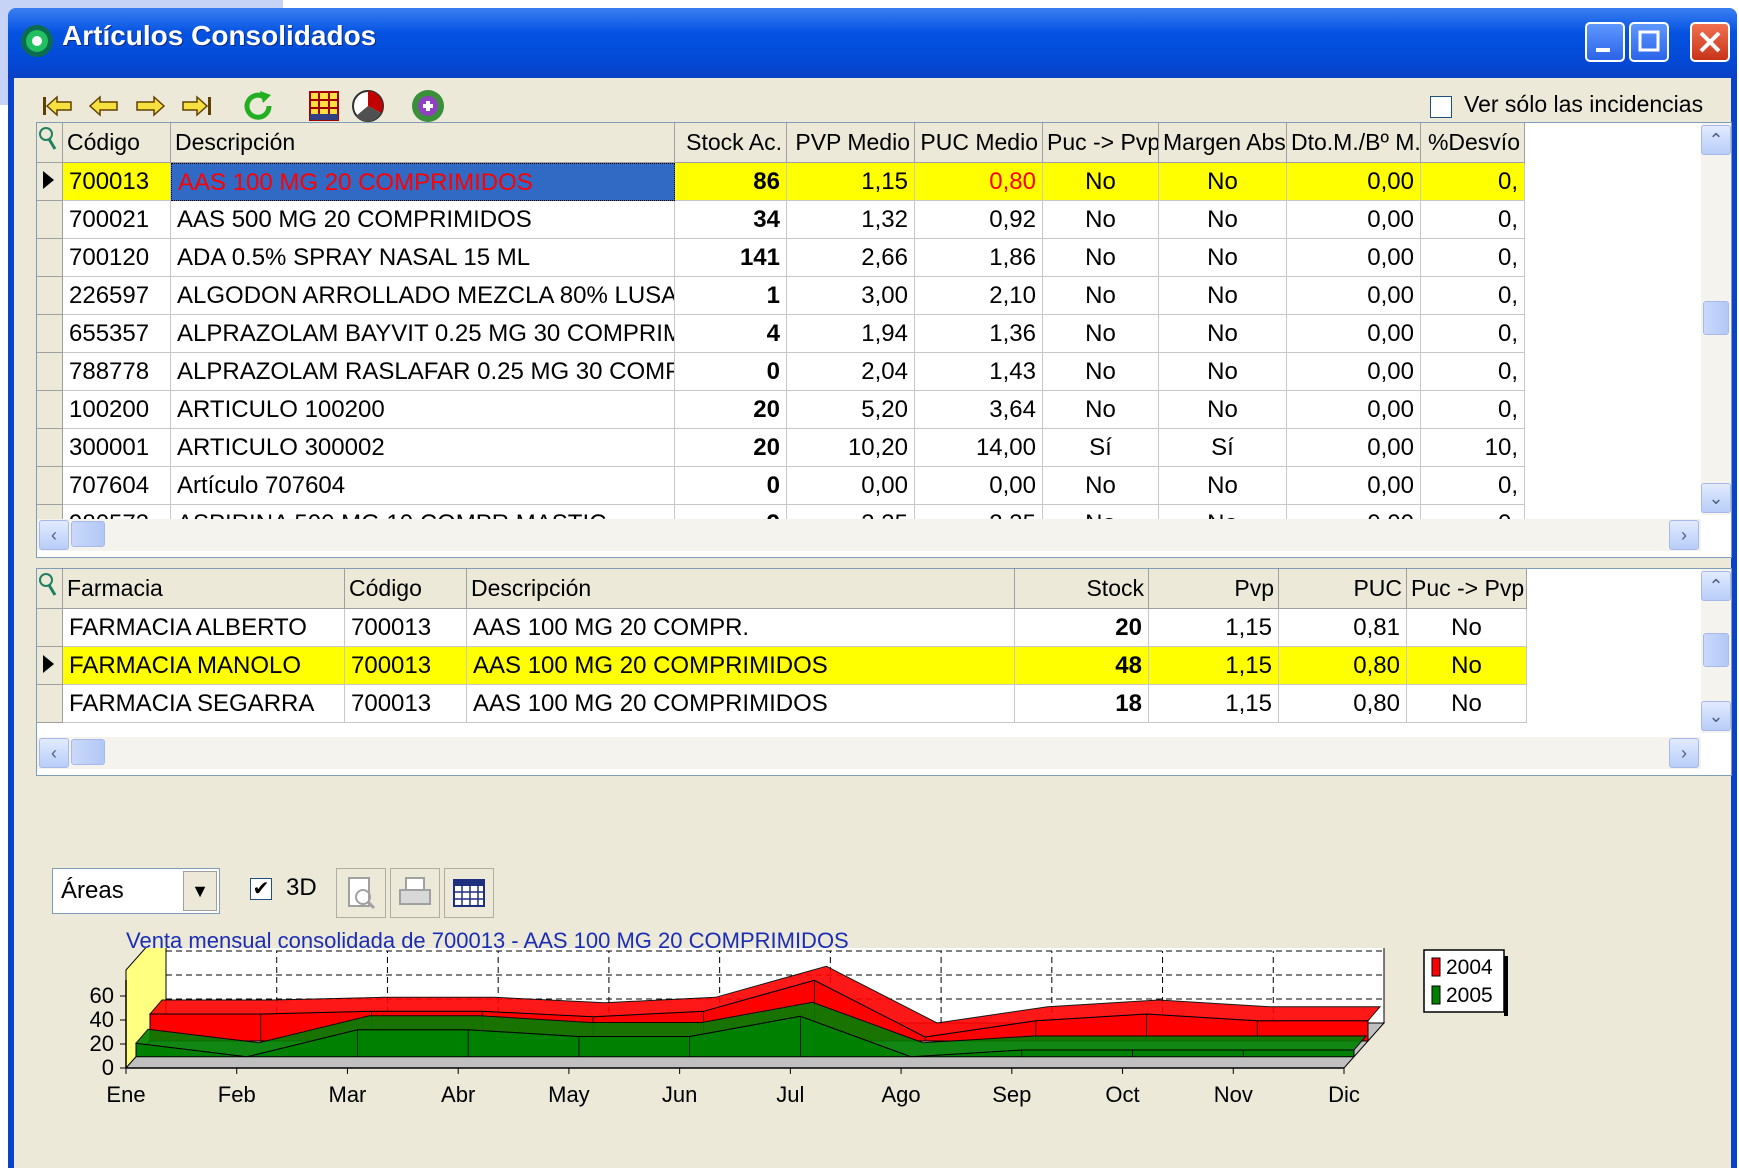 The width and height of the screenshot is (1739, 1168). What do you see at coordinates (741, 628) in the screenshot?
I see `cell-descripcion: AAS 100 MG 20 COMPR.` at bounding box center [741, 628].